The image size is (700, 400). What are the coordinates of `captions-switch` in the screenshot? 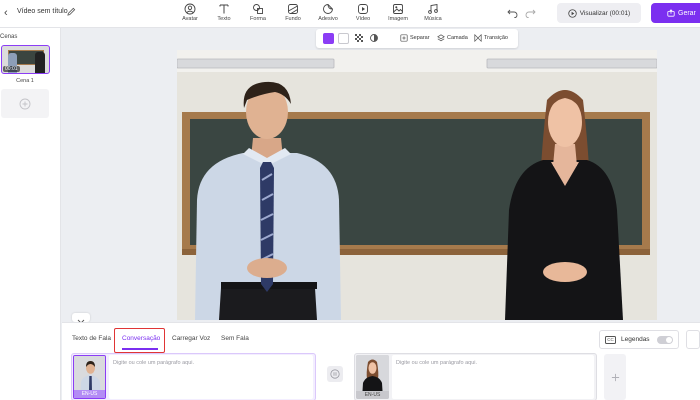 It's located at (665, 340).